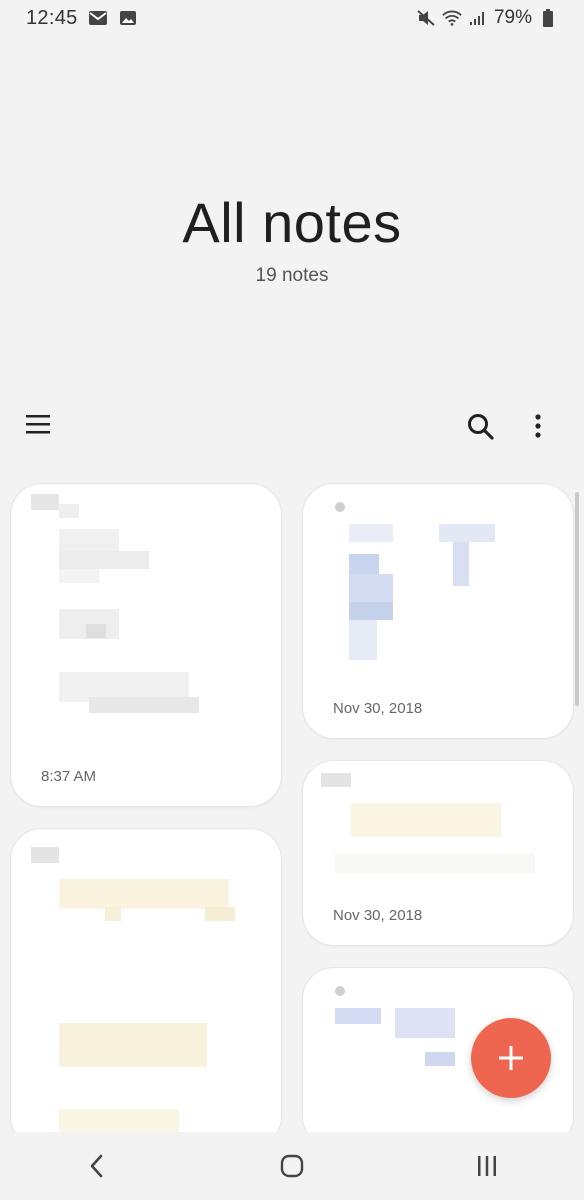 The image size is (584, 1200). I want to click on page-header: All notes 19 notes, so click(292, 238).